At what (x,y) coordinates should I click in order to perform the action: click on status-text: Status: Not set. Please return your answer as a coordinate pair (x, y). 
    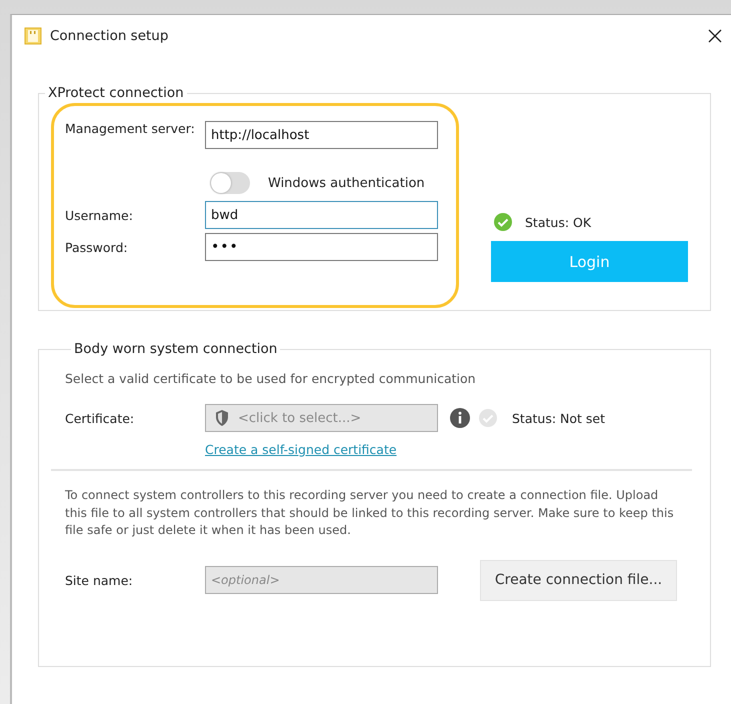
    Looking at the image, I should click on (558, 418).